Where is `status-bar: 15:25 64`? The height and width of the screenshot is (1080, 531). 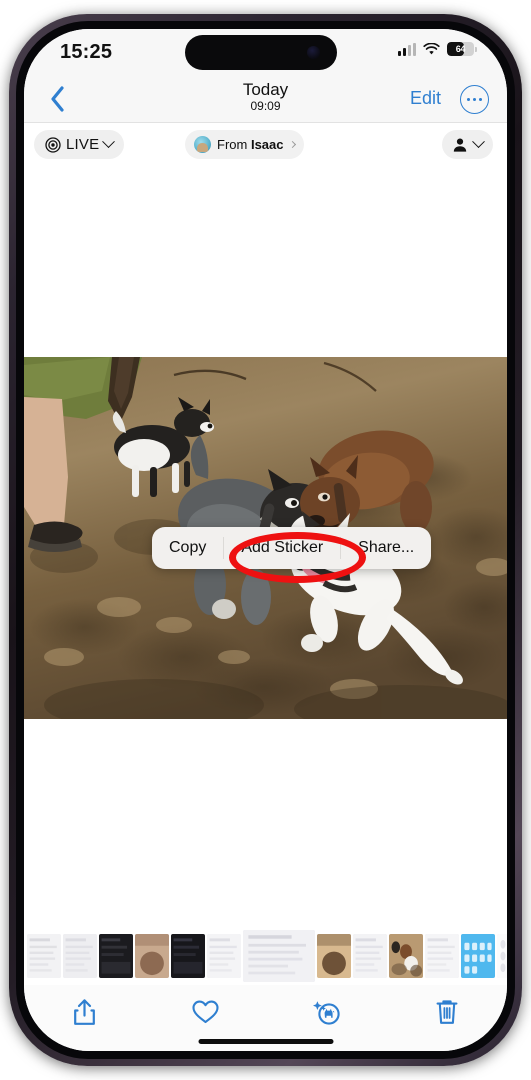 status-bar: 15:25 64 is located at coordinates (265, 52).